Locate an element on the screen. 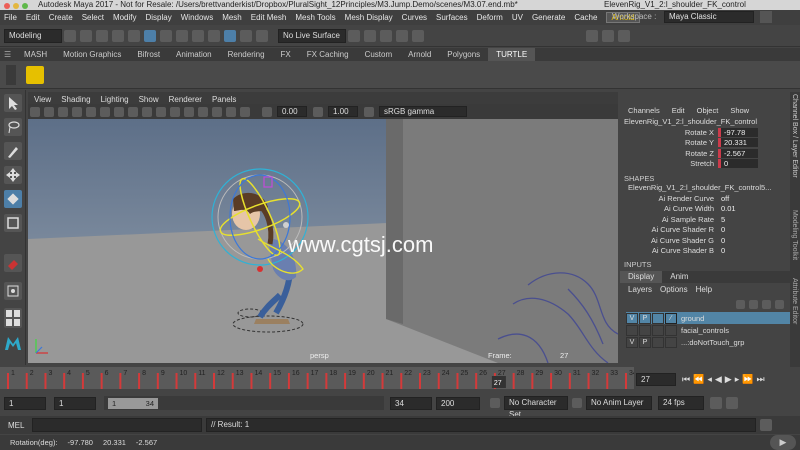  animation-preferences-icon is located at coordinates (732, 403).